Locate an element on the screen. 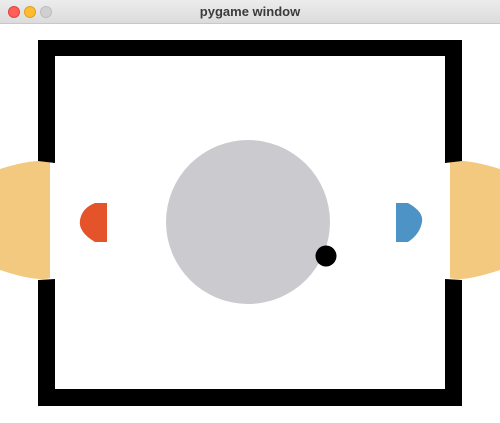 The width and height of the screenshot is (500, 423). right-upper-wall is located at coordinates (453, 98).